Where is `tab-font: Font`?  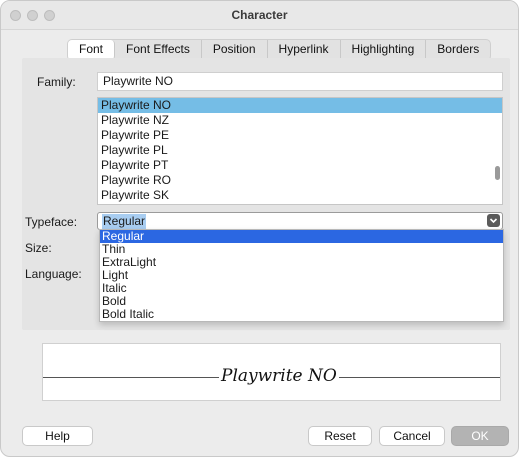 tab-font: Font is located at coordinates (92, 50).